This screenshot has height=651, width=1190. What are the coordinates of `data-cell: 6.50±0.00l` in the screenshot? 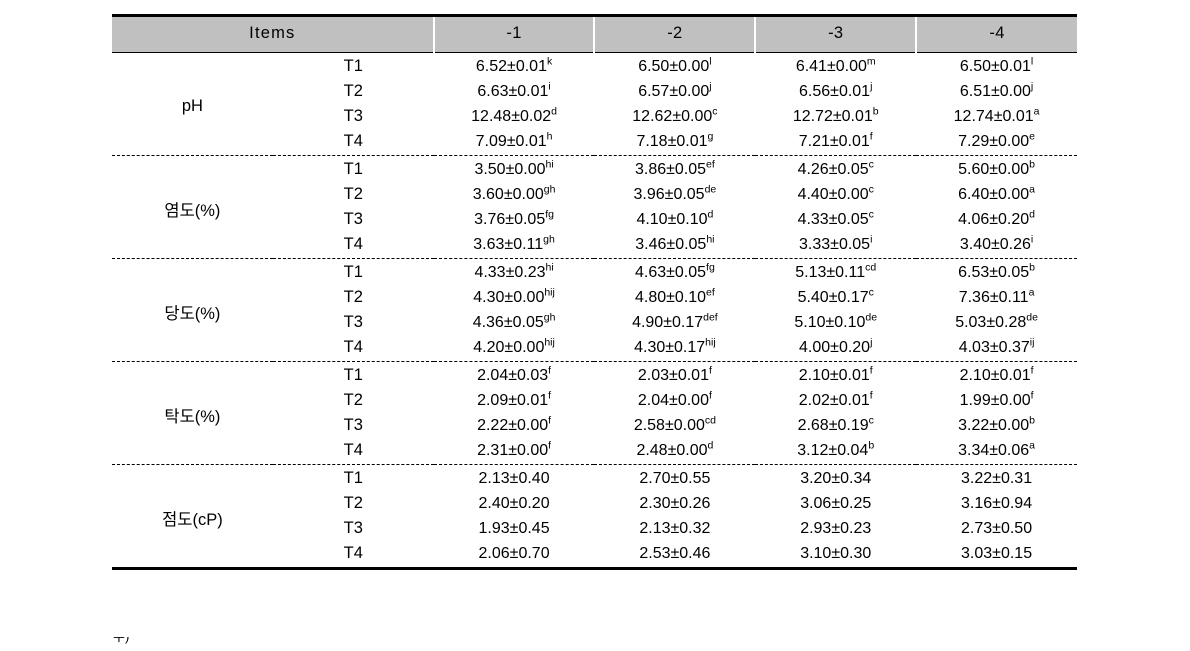 It's located at (674, 66).